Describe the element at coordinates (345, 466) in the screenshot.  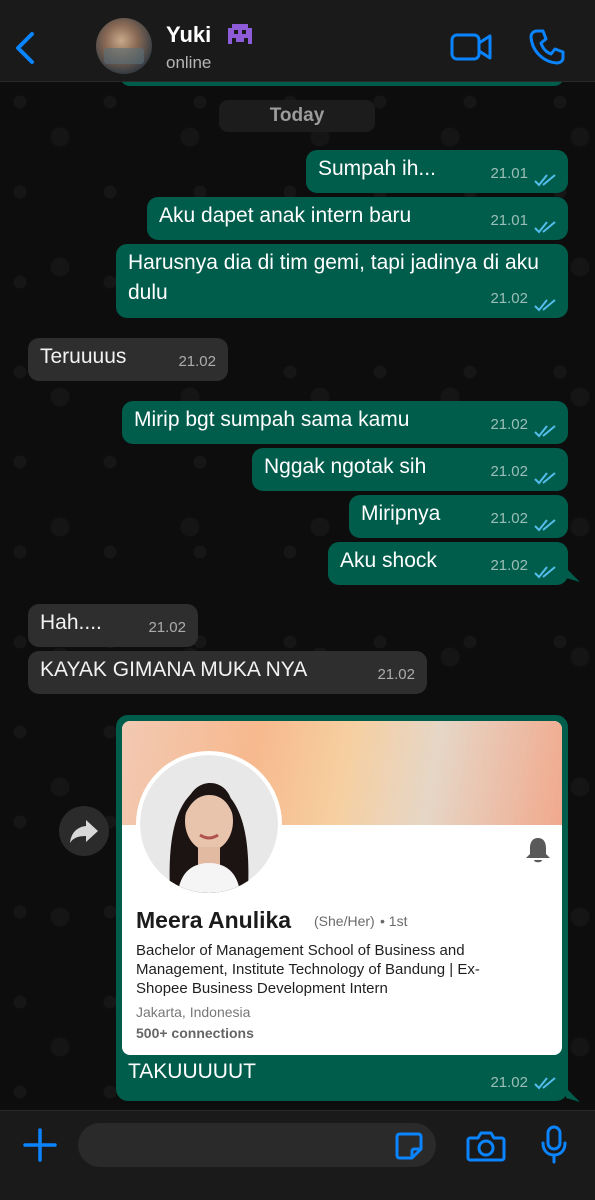
I see `message-text: Nggak ngotak sih` at that location.